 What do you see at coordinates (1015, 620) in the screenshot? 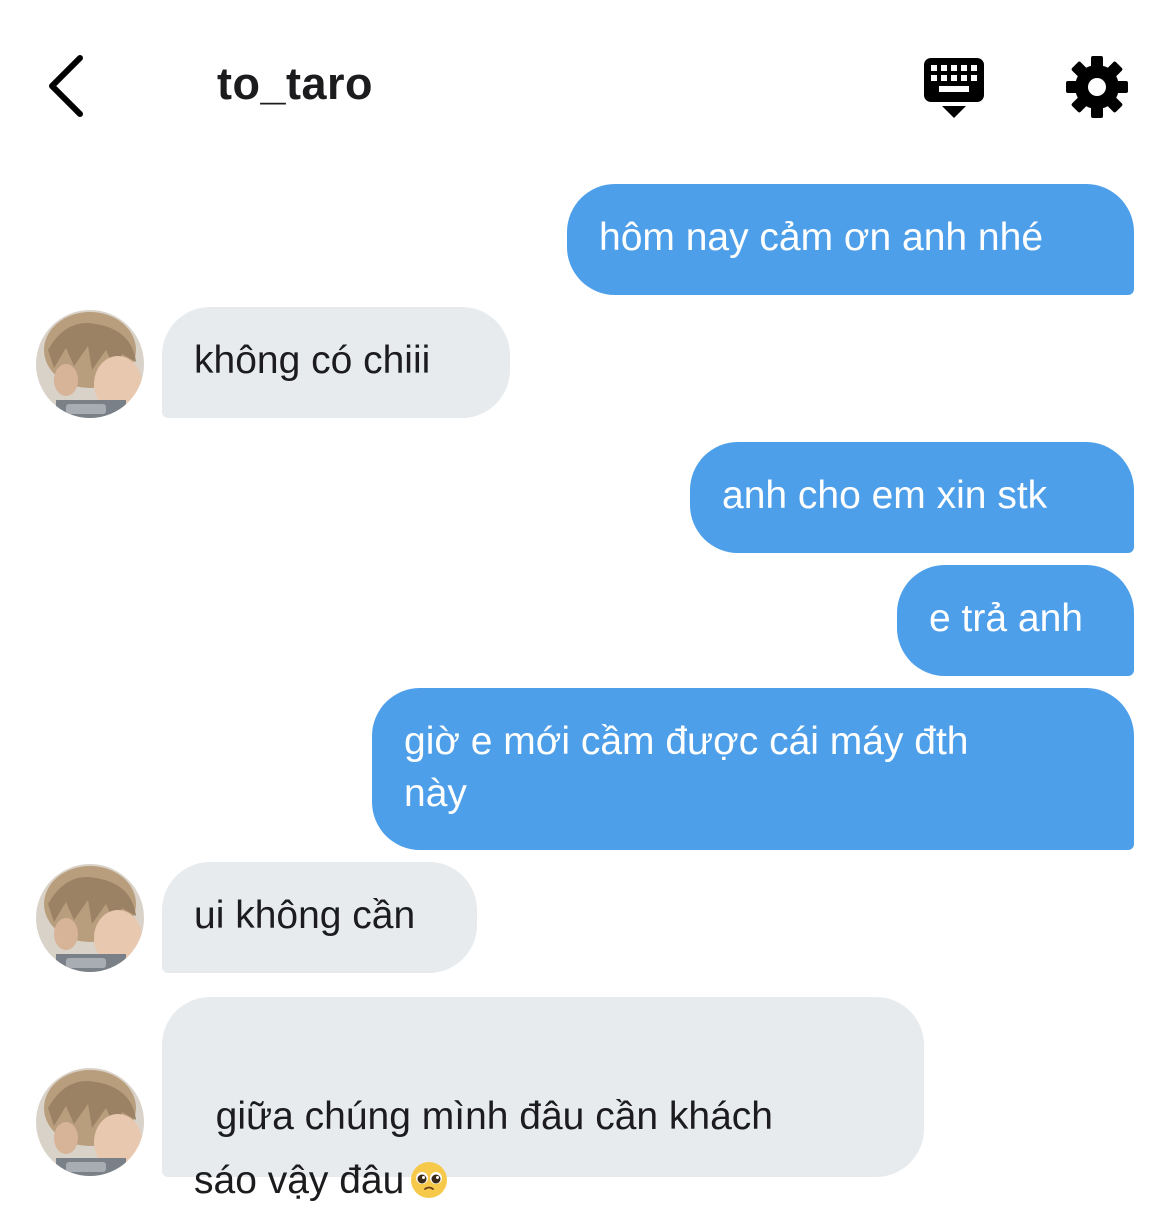
I see `sent-message-bubble: e trả anh` at bounding box center [1015, 620].